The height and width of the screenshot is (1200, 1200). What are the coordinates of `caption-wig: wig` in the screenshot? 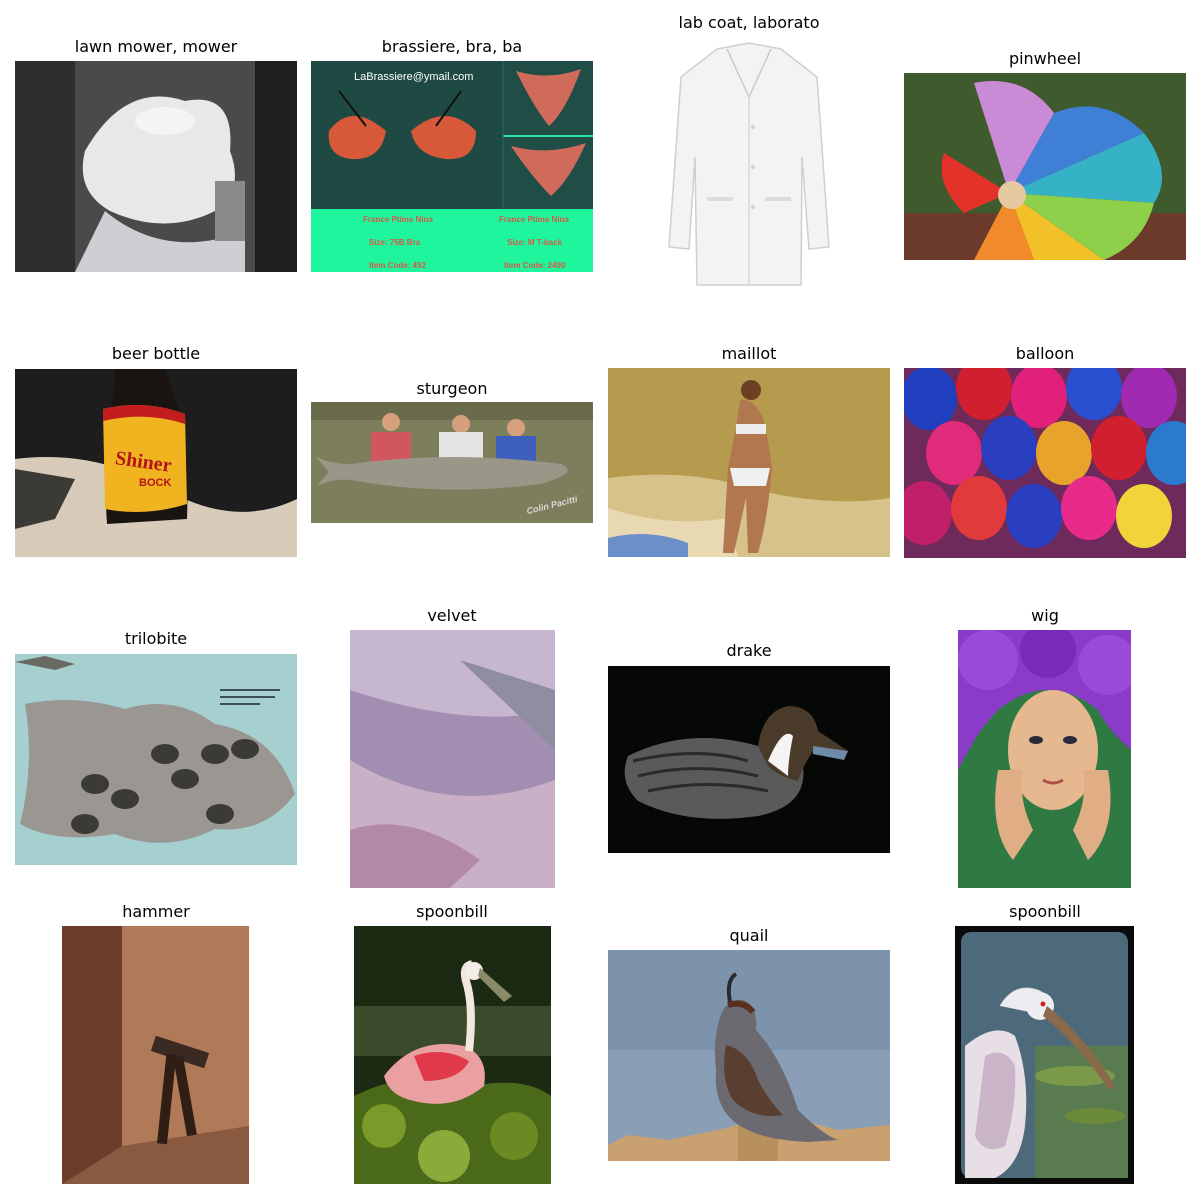 It's located at (1045, 615).